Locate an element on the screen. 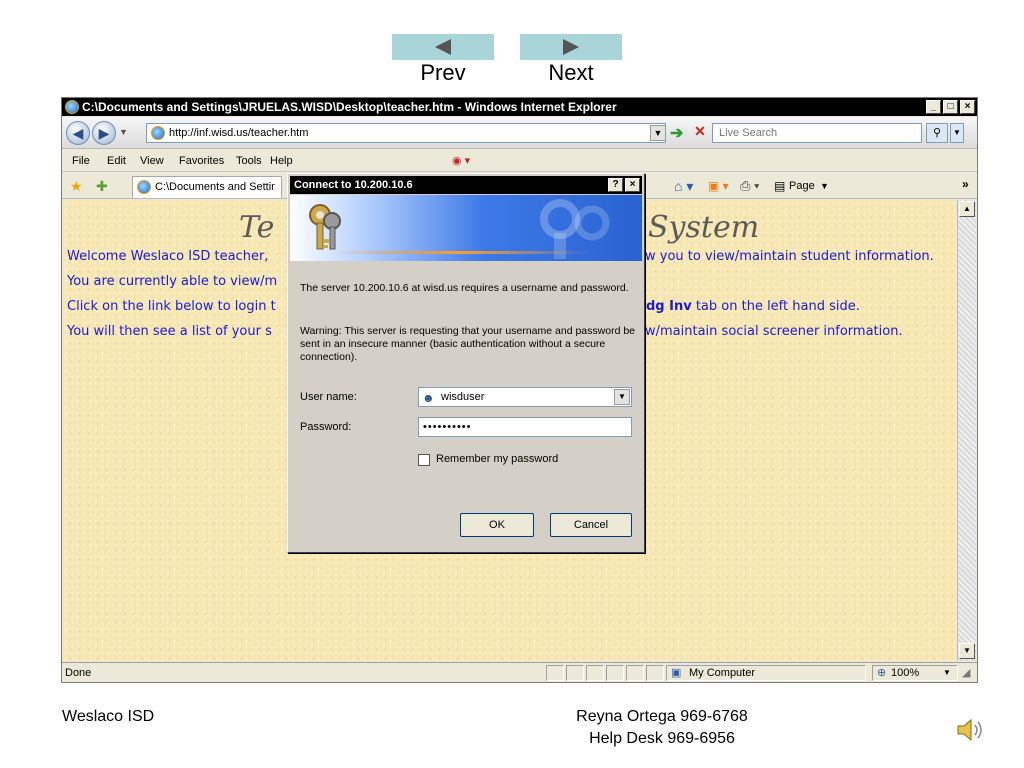  prev-button is located at coordinates (443, 47).